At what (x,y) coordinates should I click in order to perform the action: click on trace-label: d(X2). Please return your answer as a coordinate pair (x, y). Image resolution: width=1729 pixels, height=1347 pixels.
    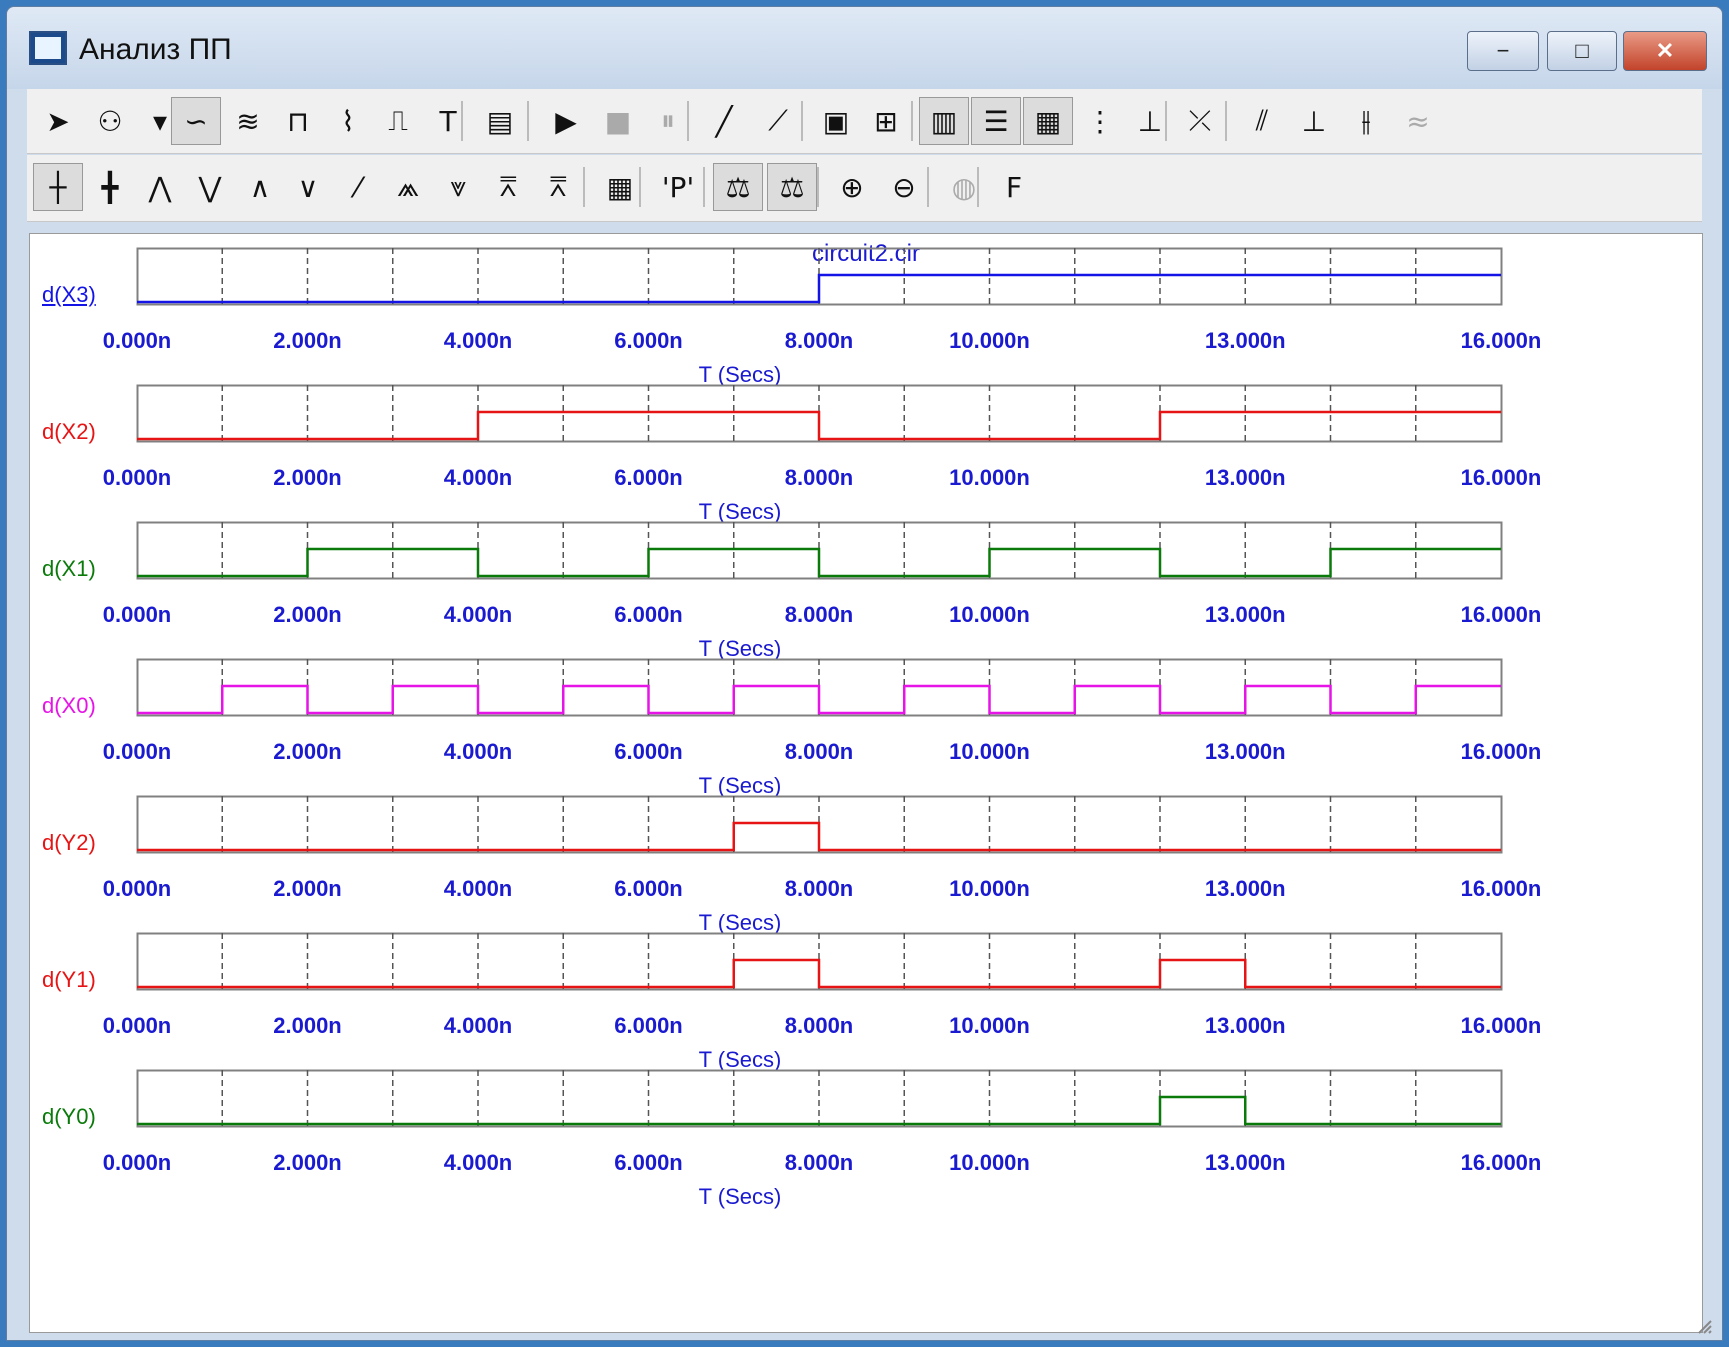
    Looking at the image, I should click on (69, 432).